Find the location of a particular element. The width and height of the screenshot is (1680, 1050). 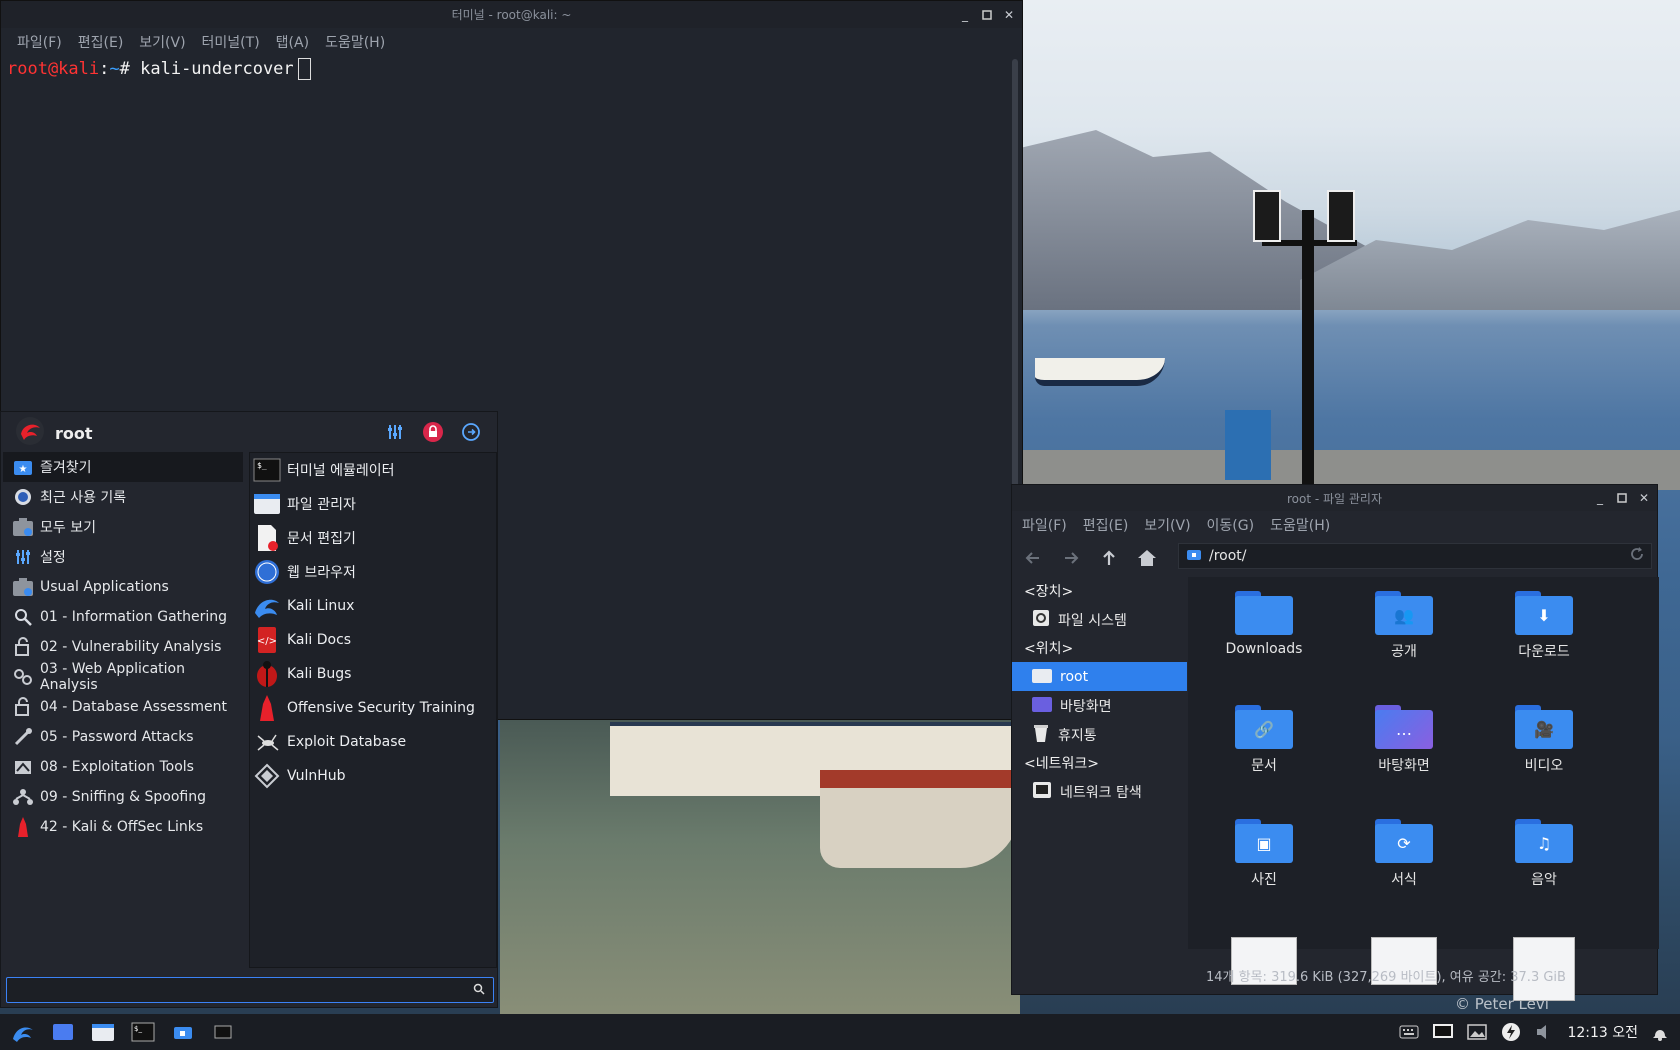

category-label: 02 - Vulnerability Analysis is located at coordinates (131, 647).